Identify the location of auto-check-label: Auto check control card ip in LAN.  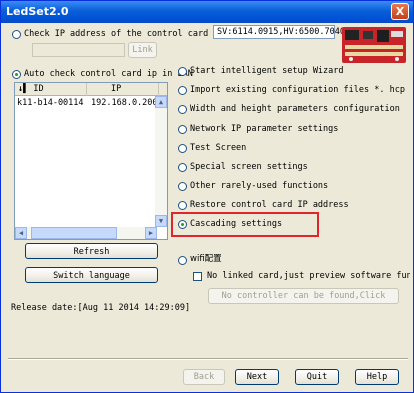
(108, 74).